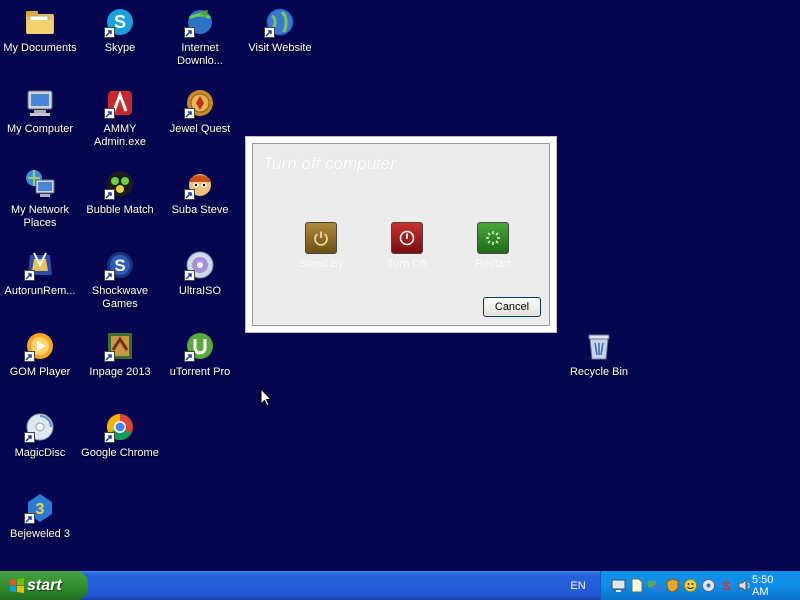 The width and height of the screenshot is (800, 600). What do you see at coordinates (40, 48) in the screenshot?
I see `icon-label: My Documents` at bounding box center [40, 48].